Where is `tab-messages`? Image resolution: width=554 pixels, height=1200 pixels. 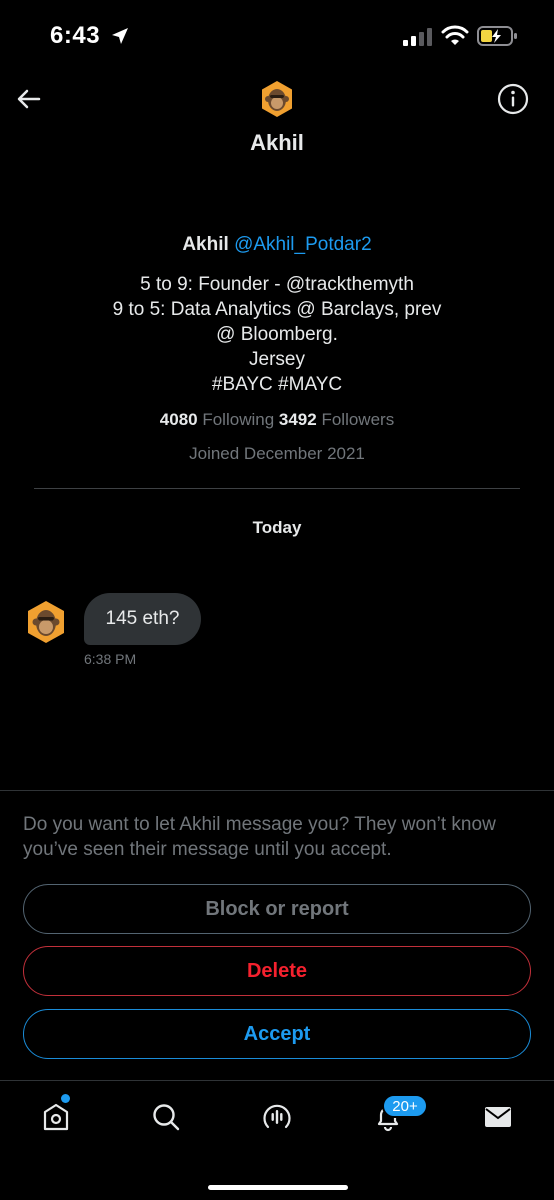 tab-messages is located at coordinates (498, 1117).